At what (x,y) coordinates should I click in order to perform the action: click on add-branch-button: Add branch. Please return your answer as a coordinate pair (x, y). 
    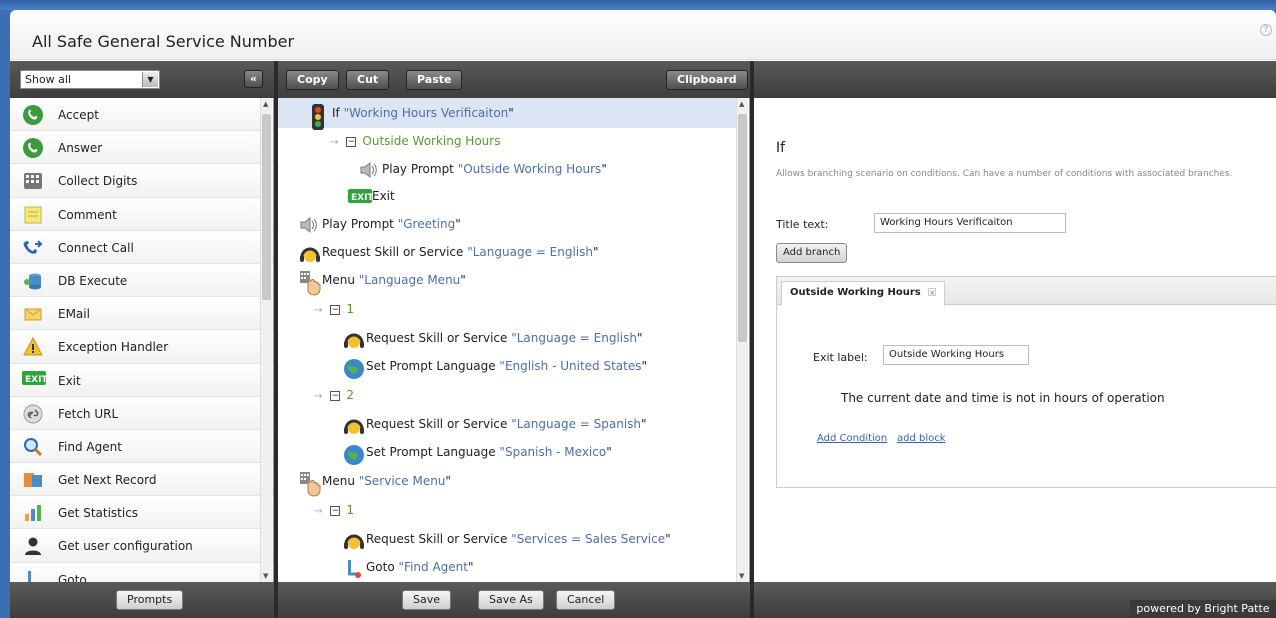
    Looking at the image, I should click on (812, 253).